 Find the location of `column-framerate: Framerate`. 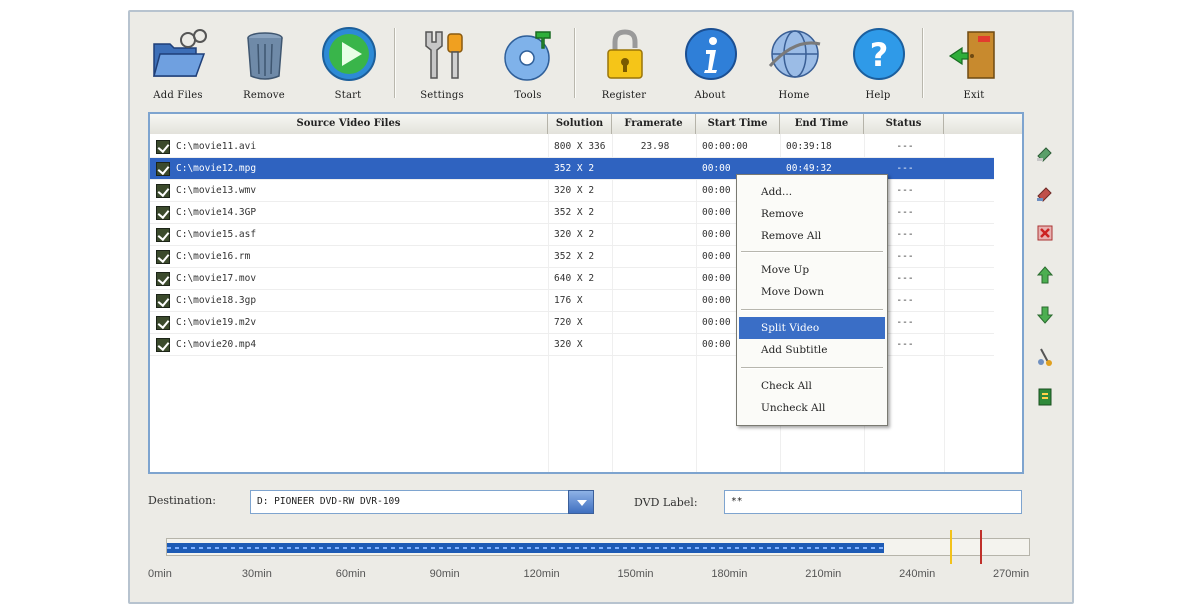

column-framerate: Framerate is located at coordinates (654, 124).